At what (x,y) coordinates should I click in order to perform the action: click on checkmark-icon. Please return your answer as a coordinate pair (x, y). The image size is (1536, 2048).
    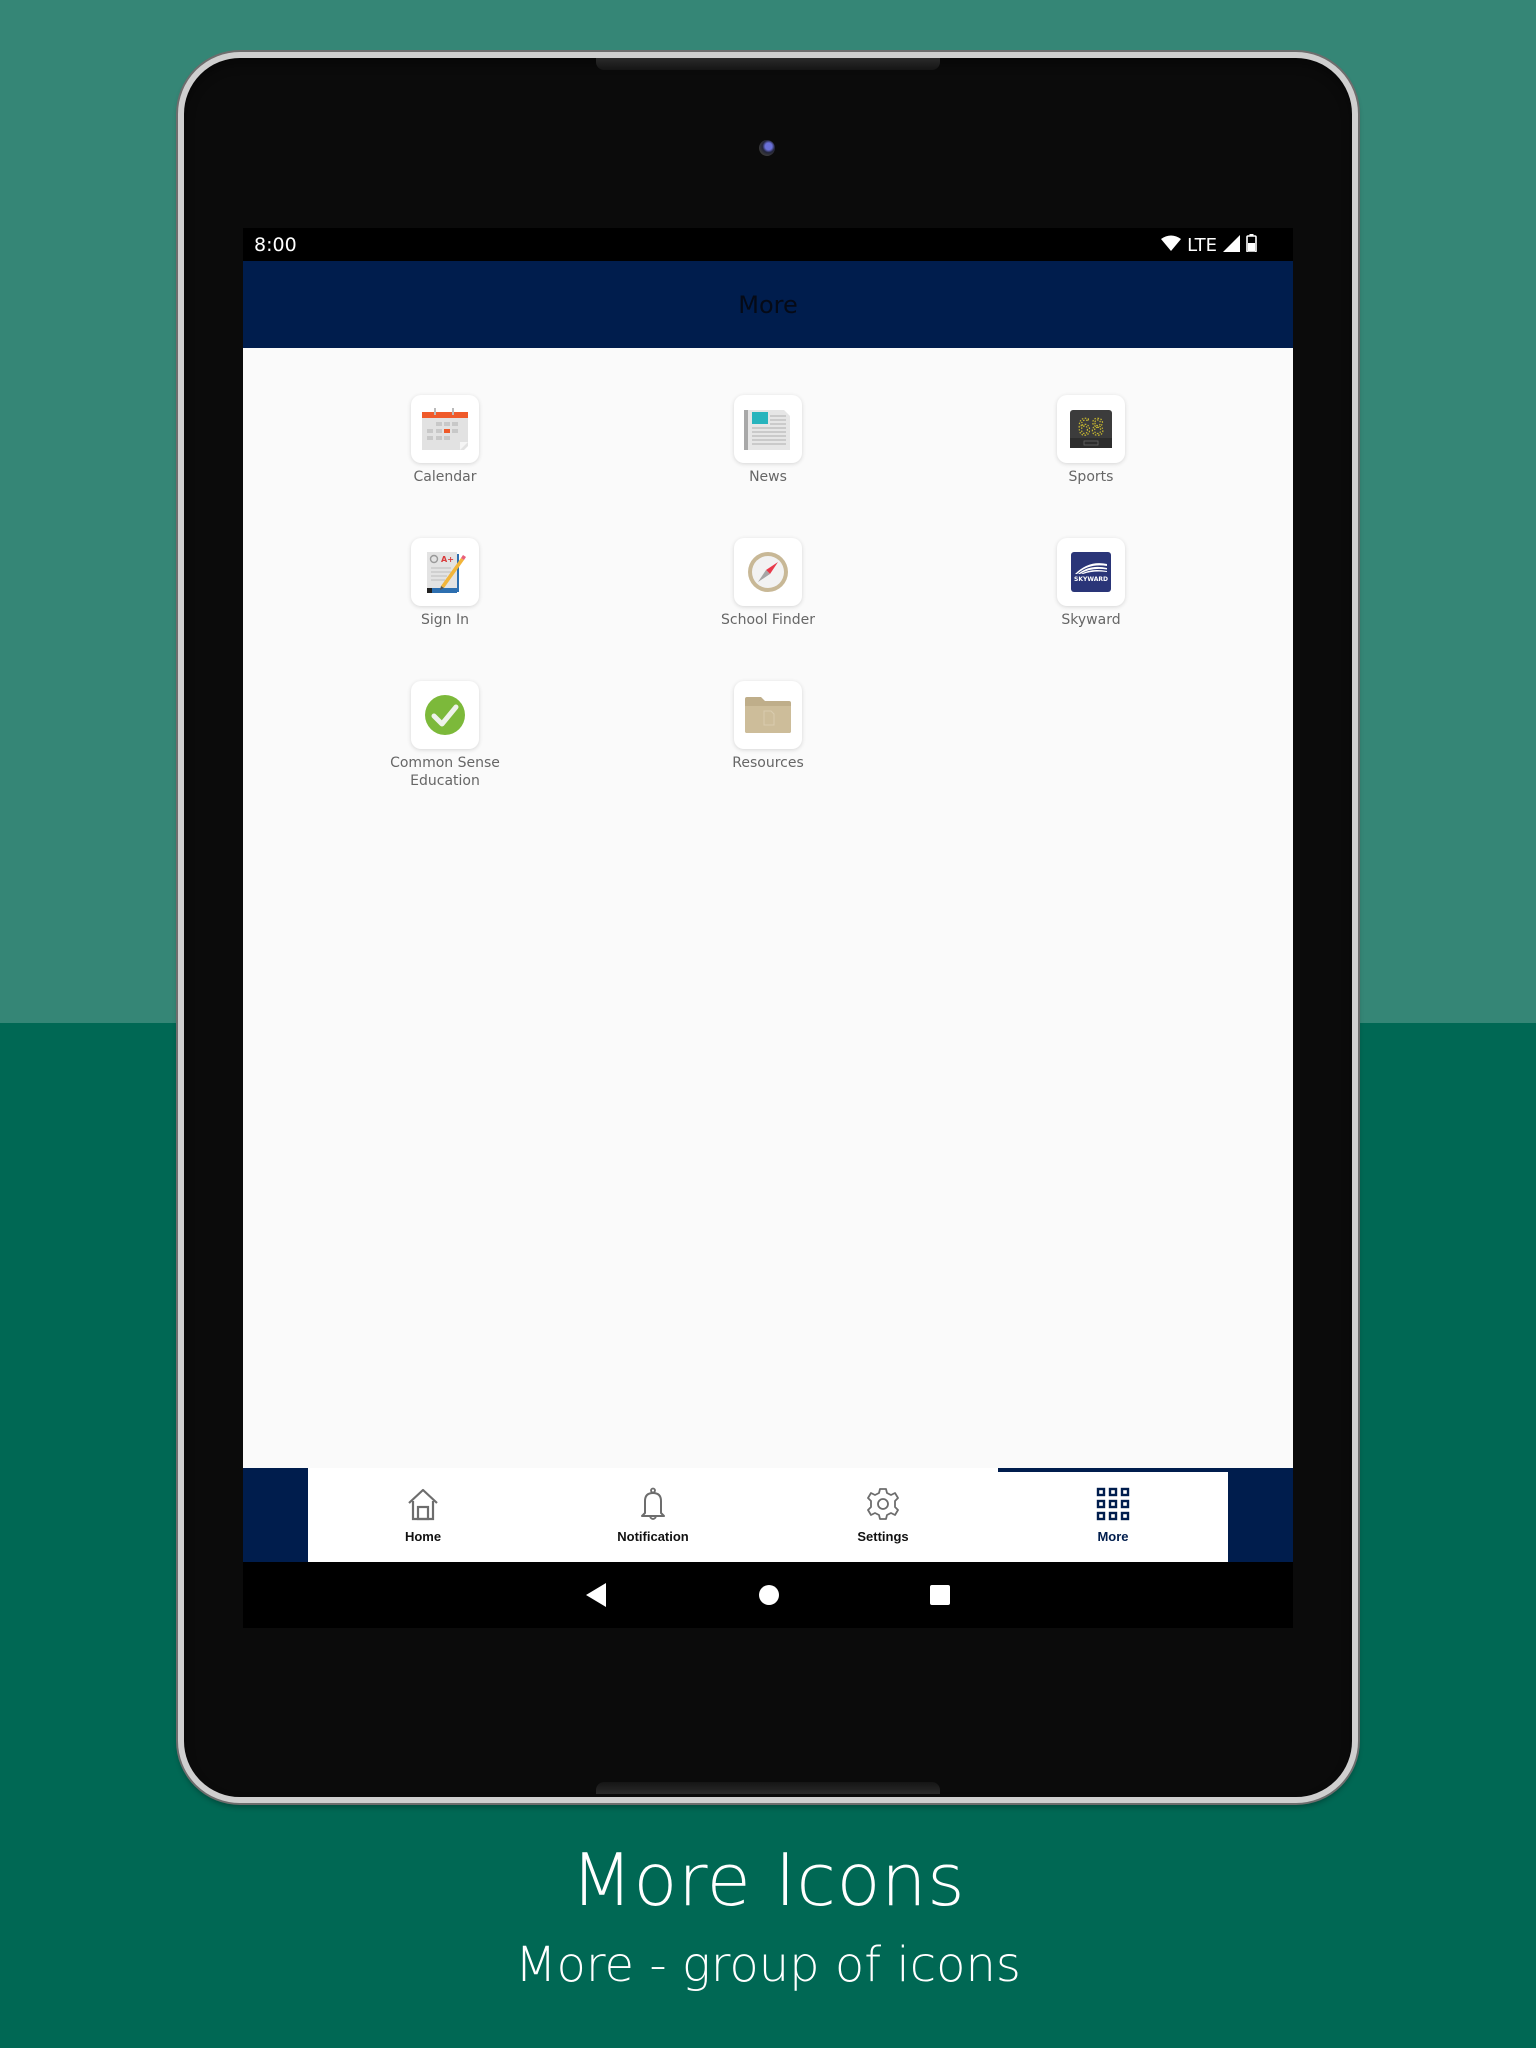
    Looking at the image, I should click on (445, 715).